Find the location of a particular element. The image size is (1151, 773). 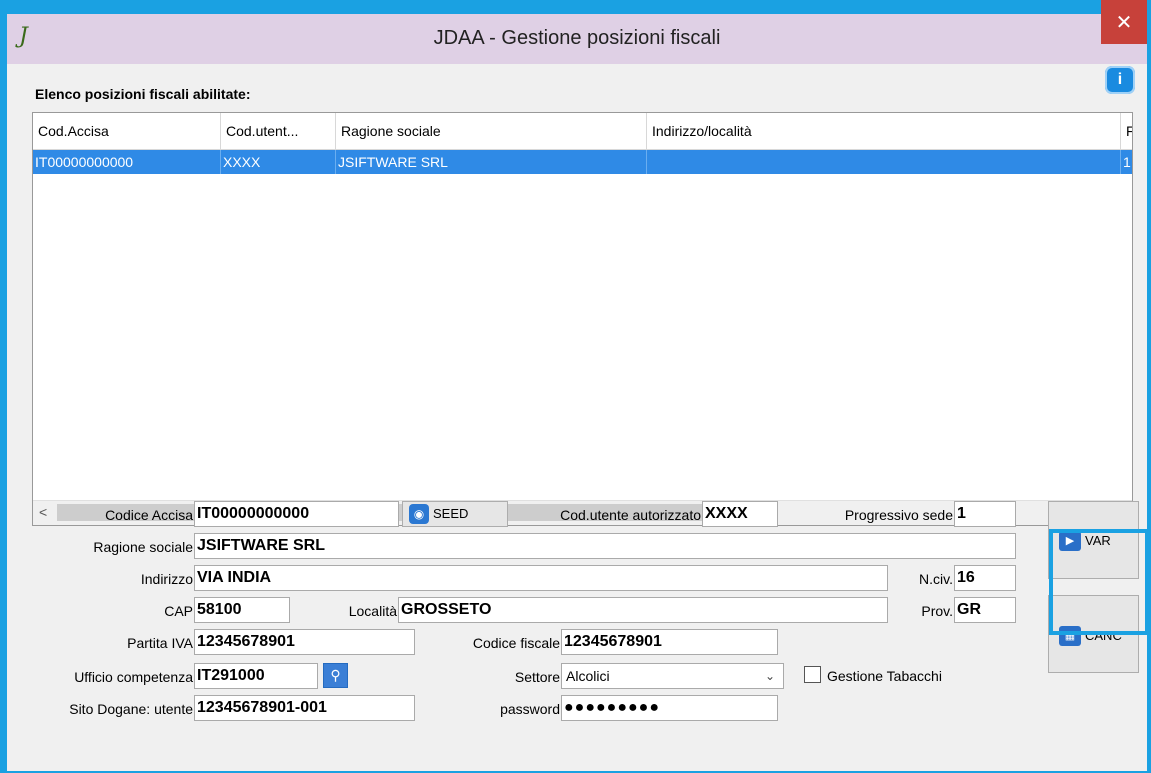

cap-label: CAP is located at coordinates (178, 611).